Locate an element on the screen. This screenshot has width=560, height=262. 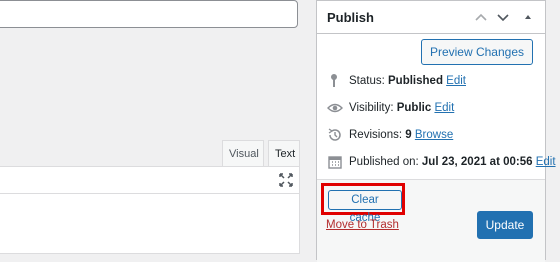
revisions-value: 9 is located at coordinates (408, 135).